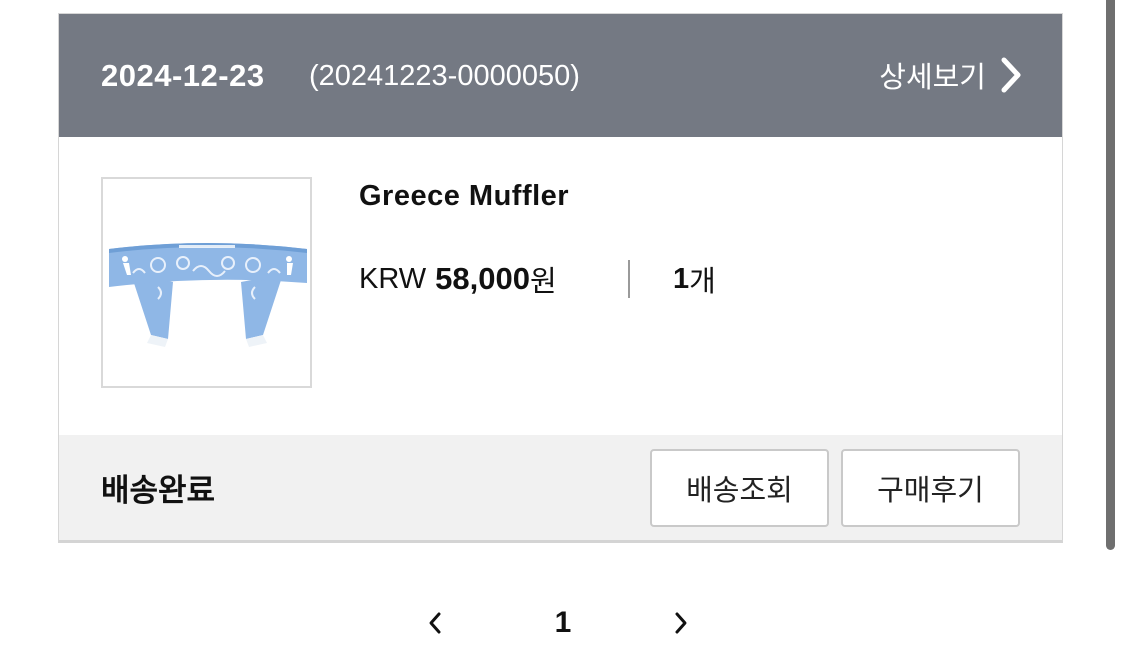  Describe the element at coordinates (183, 75) in the screenshot. I see `order-date: 2024-12-23` at that location.